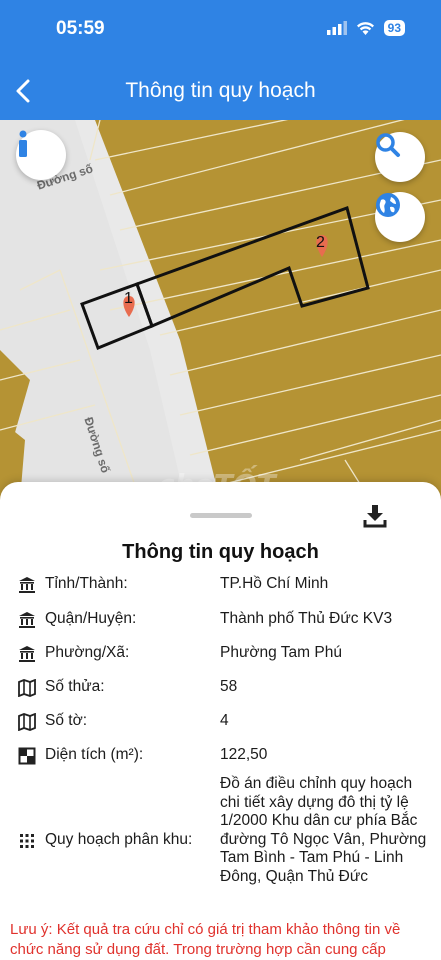 This screenshot has height=960, width=441. What do you see at coordinates (27, 841) in the screenshot?
I see `grid-dots-icon` at bounding box center [27, 841].